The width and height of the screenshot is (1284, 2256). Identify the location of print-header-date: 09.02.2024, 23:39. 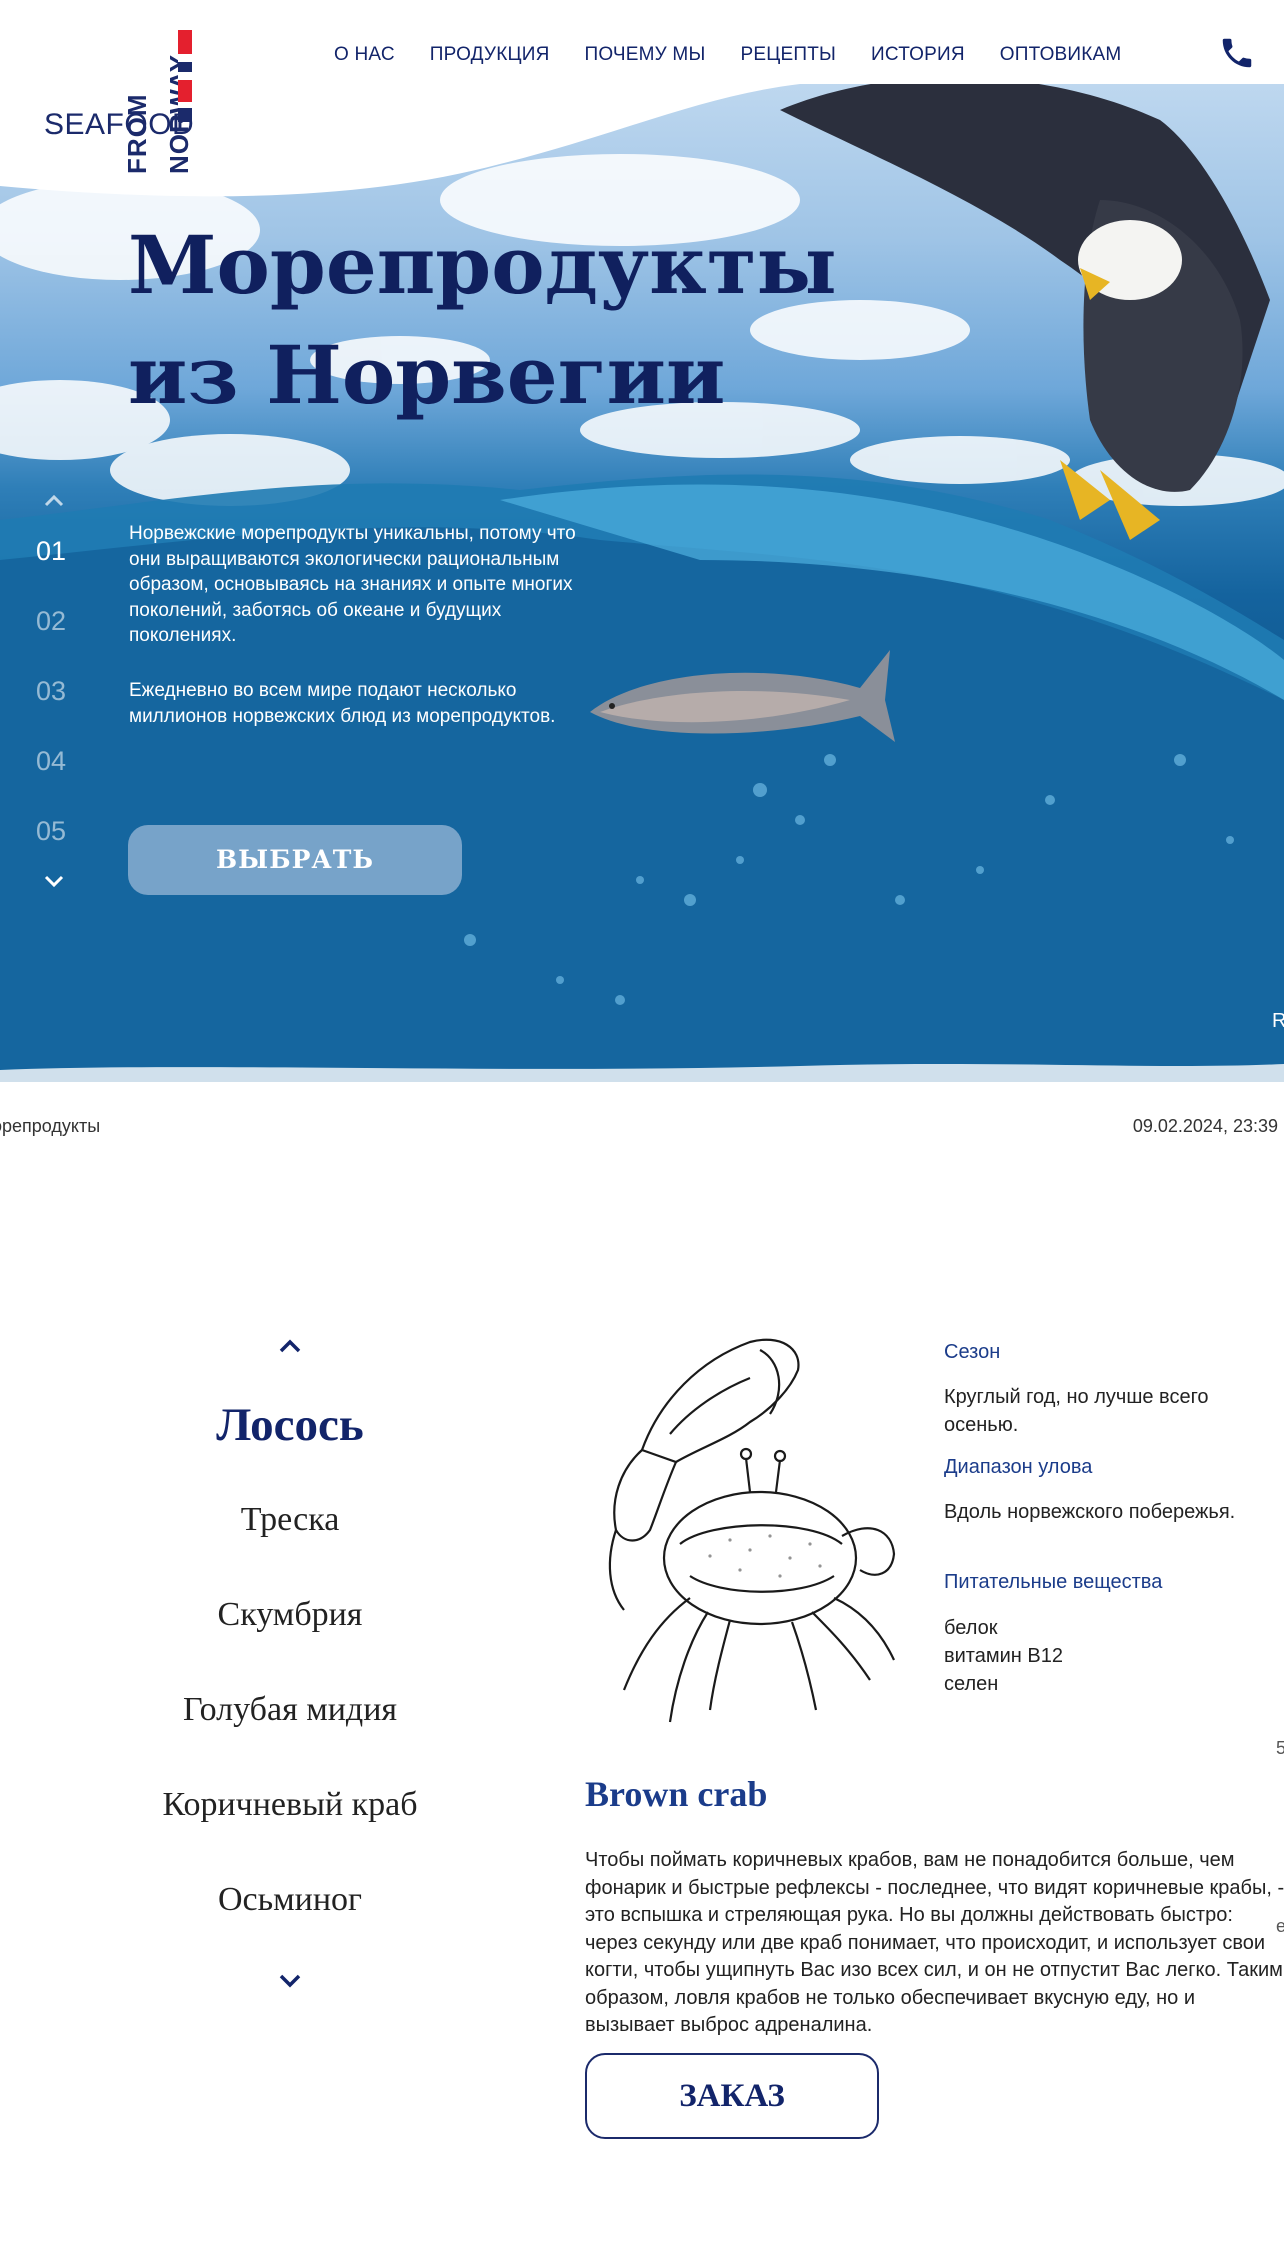
(1205, 1126).